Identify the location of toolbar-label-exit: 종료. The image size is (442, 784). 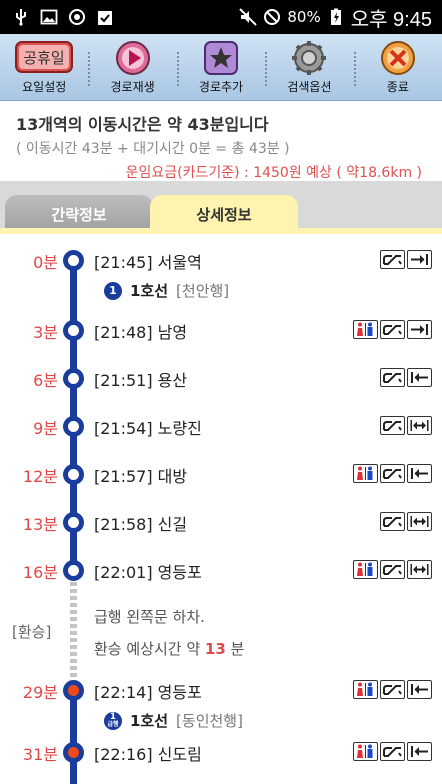
(397, 87).